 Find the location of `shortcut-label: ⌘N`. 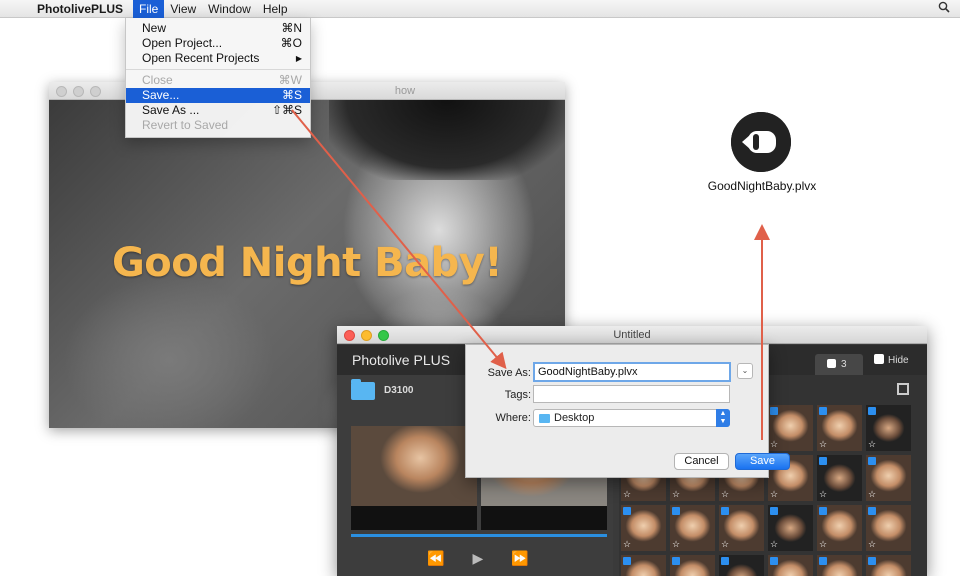

shortcut-label: ⌘N is located at coordinates (291, 28).